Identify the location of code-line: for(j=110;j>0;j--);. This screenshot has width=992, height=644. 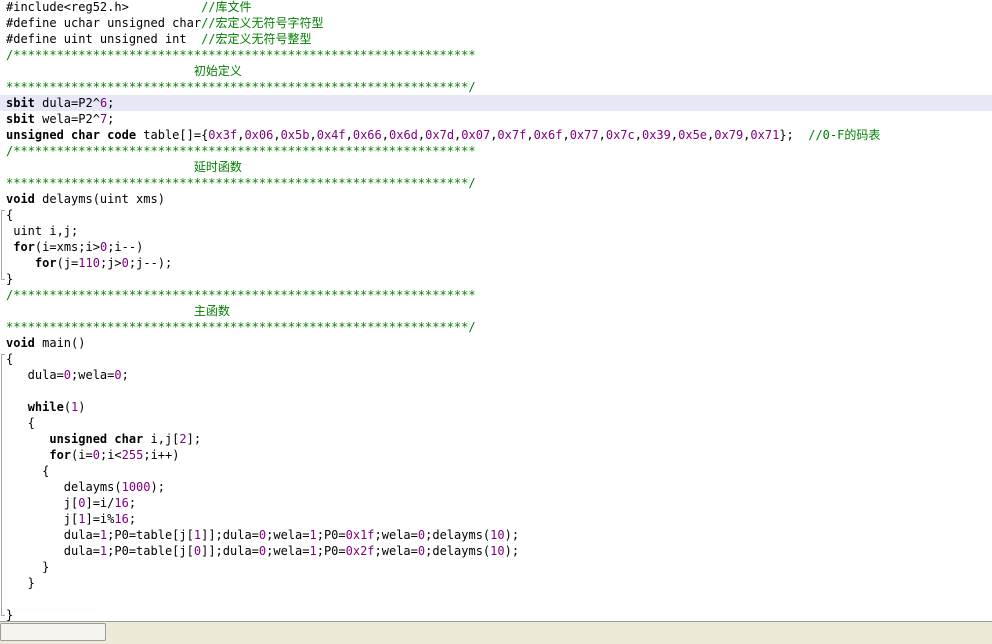
(496, 263).